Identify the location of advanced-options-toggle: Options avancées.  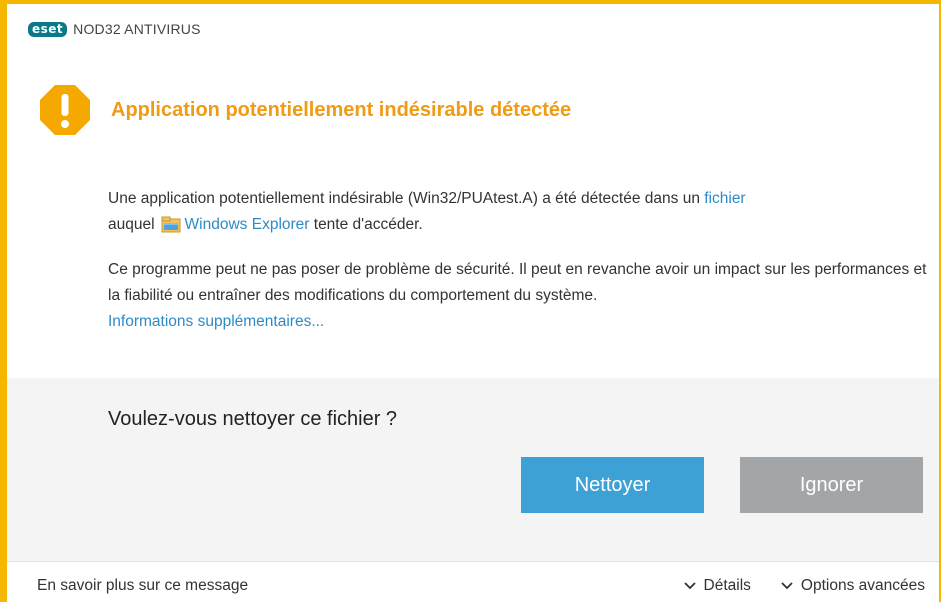
(853, 586).